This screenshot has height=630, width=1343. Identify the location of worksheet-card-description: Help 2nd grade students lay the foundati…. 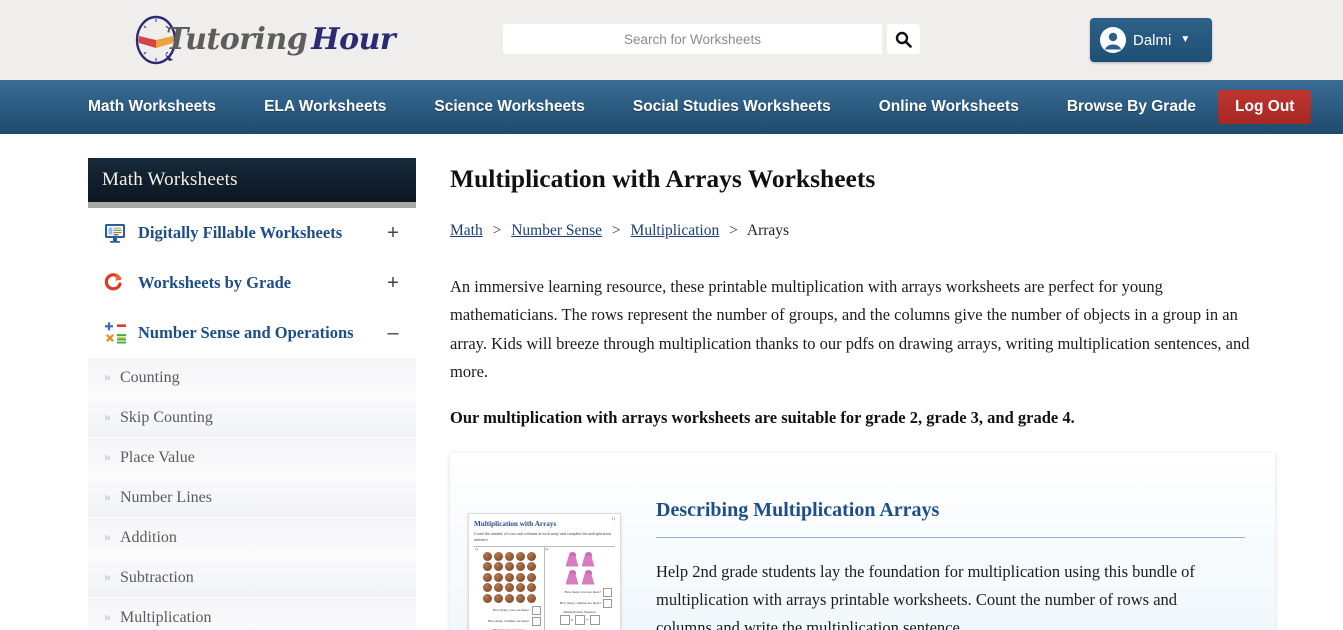
(925, 595).